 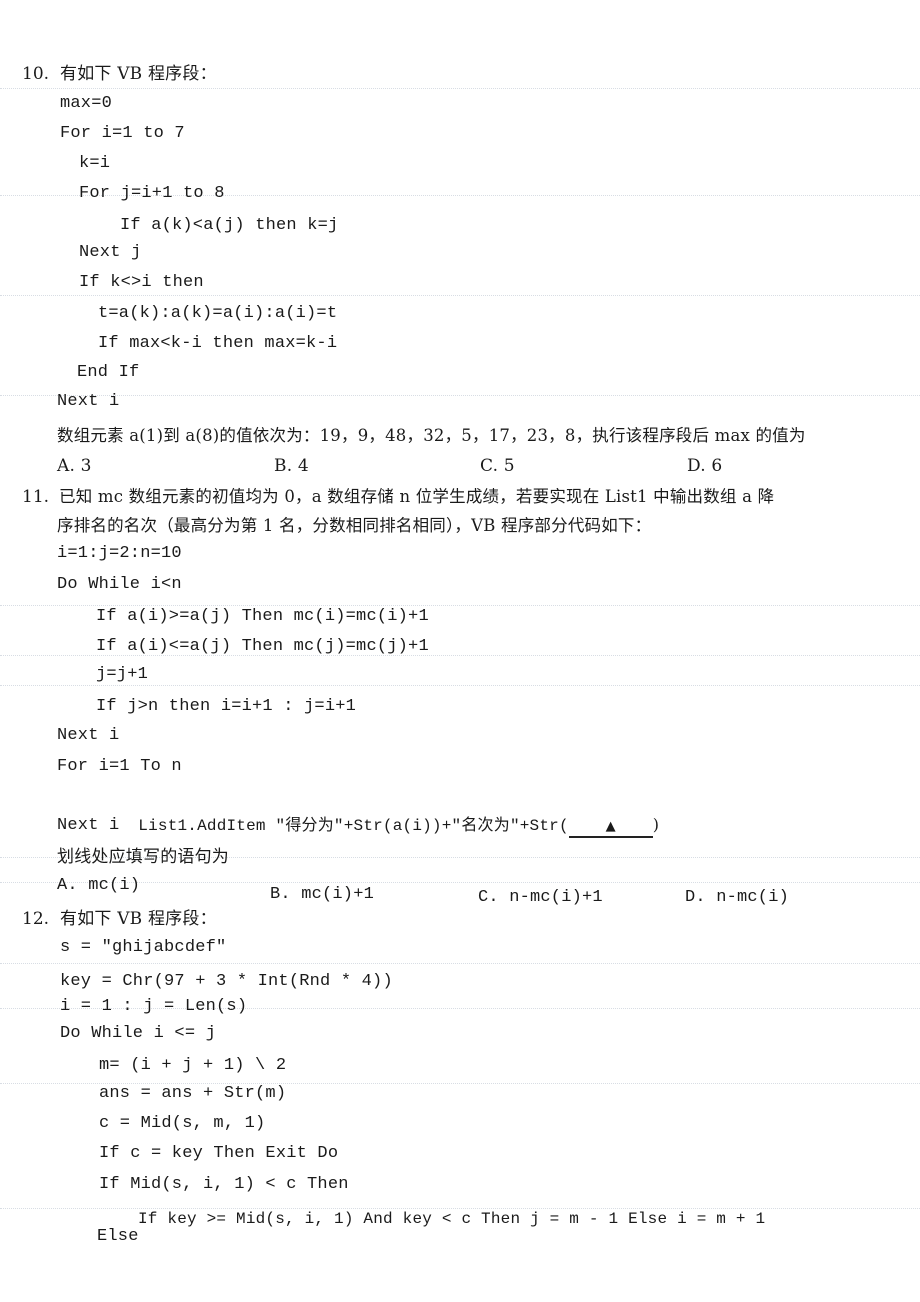 What do you see at coordinates (122, 674) in the screenshot?
I see `code-line: j=j+1` at bounding box center [122, 674].